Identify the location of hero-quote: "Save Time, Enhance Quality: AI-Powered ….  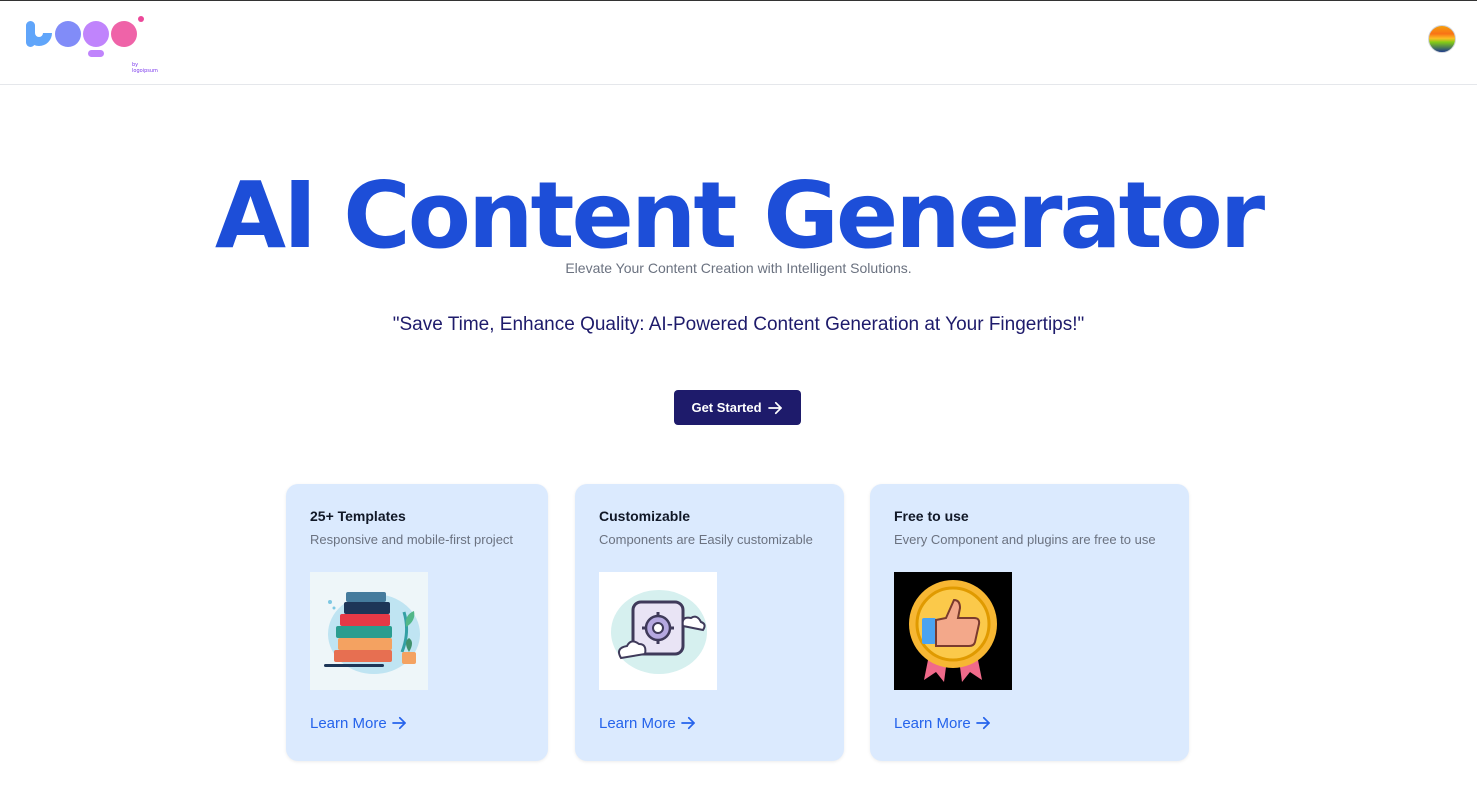
(738, 324).